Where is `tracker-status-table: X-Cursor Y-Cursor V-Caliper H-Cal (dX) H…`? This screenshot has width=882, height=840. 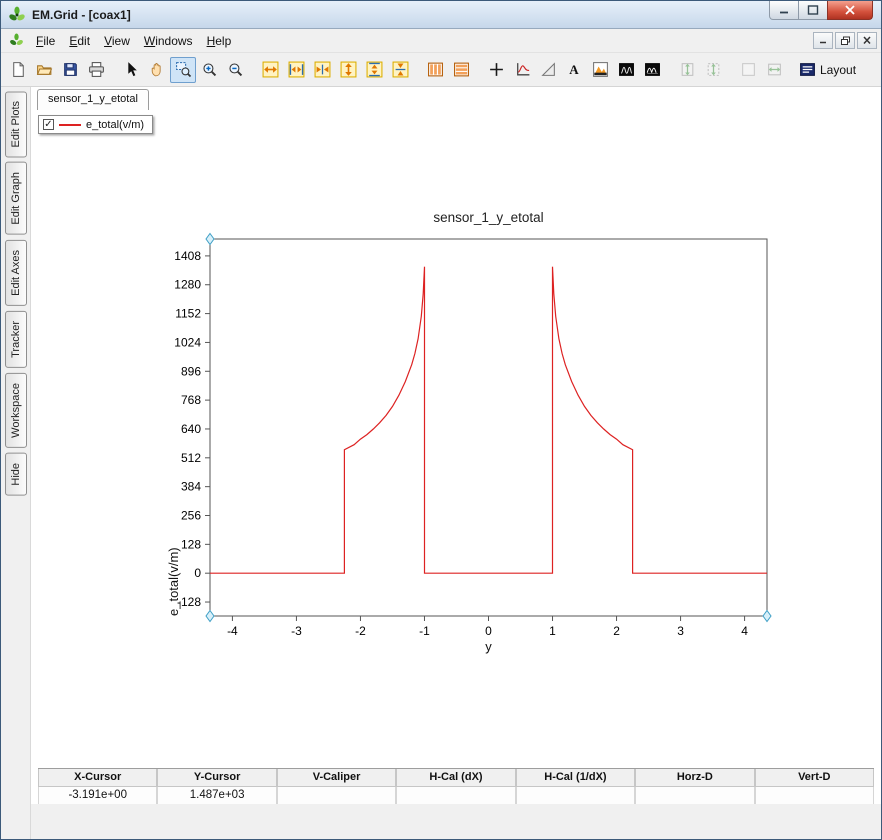
tracker-status-table: X-Cursor Y-Cursor V-Caliper H-Cal (dX) H… is located at coordinates (456, 786).